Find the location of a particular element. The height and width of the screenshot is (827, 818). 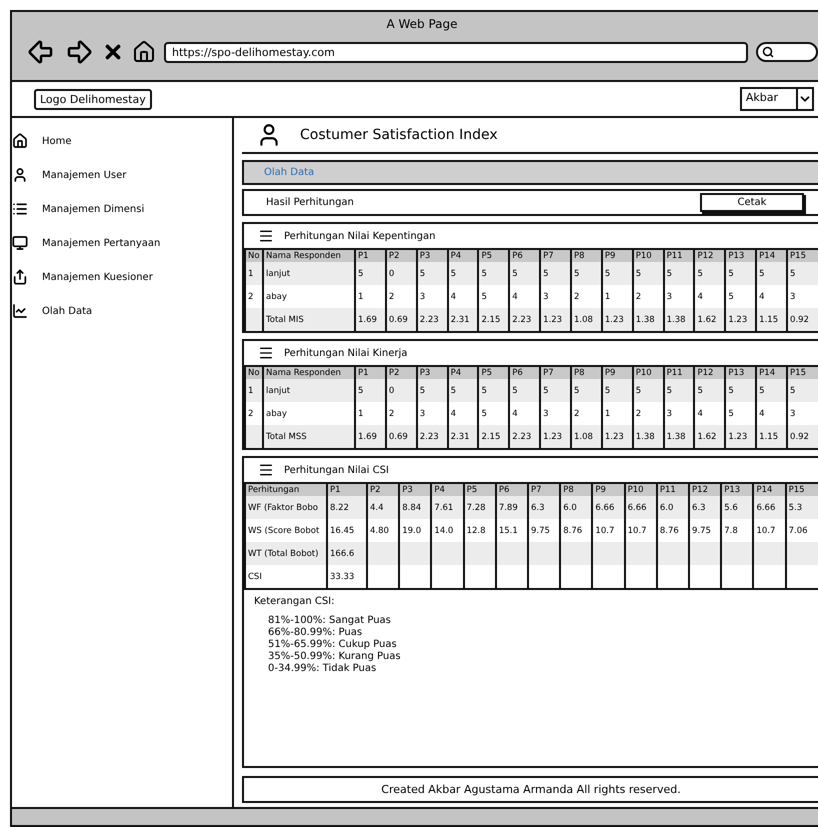

table-cell: 6.3 is located at coordinates (699, 507).